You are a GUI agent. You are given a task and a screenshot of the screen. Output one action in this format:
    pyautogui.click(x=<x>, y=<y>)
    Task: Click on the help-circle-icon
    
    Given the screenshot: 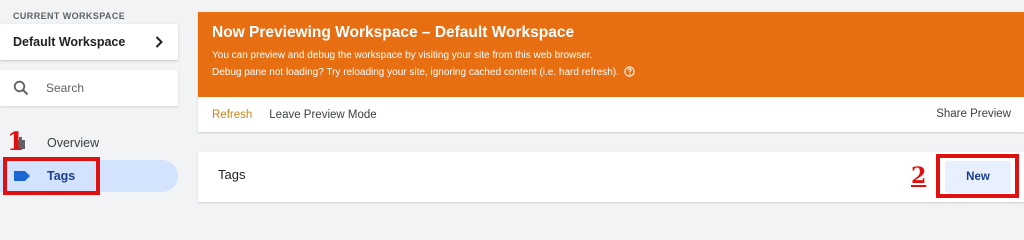 What is the action you would take?
    pyautogui.click(x=629, y=71)
    